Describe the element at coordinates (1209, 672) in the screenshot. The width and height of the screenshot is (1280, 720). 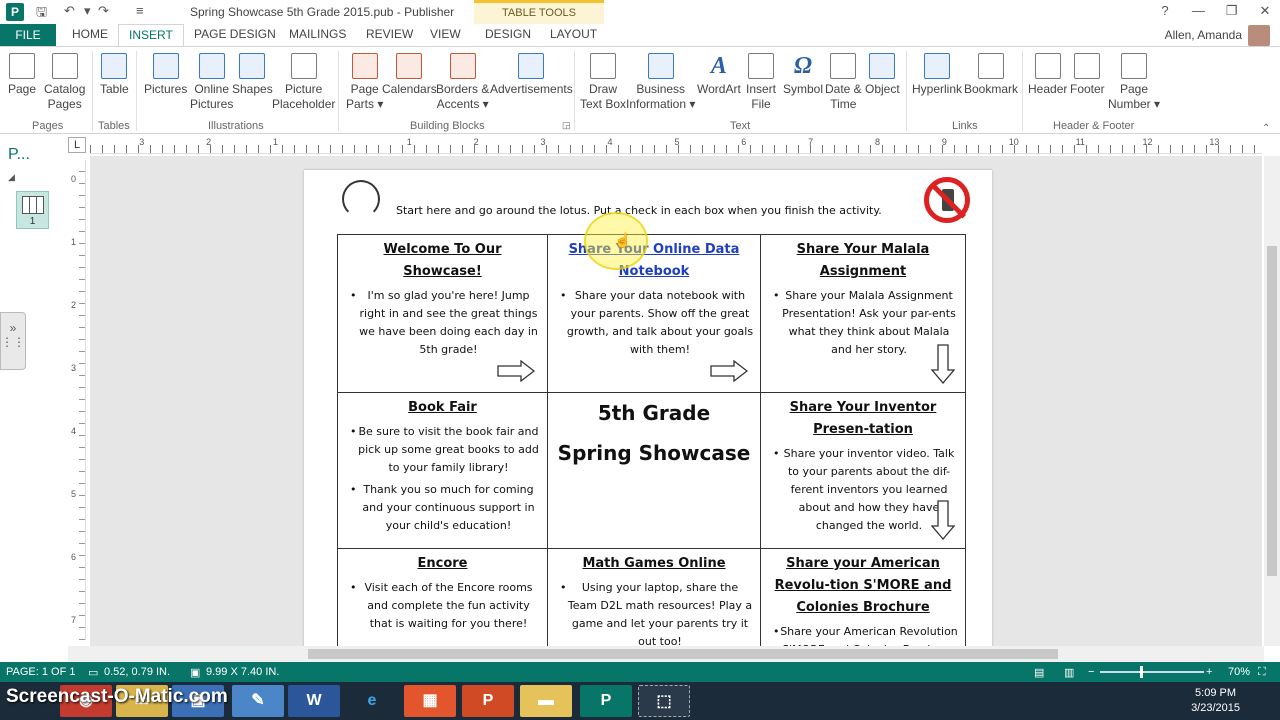
I see `zoom-in-icon: +` at that location.